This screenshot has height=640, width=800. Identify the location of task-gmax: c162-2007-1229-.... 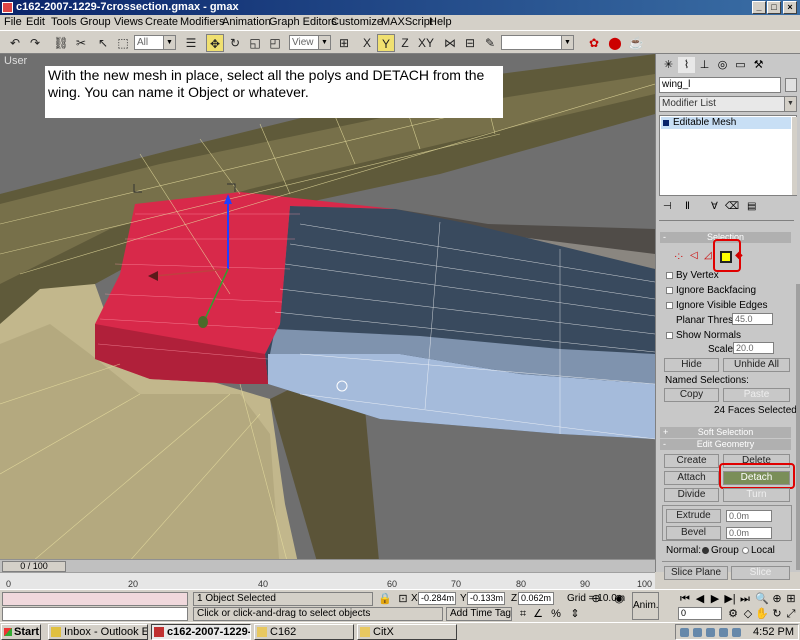
(201, 632).